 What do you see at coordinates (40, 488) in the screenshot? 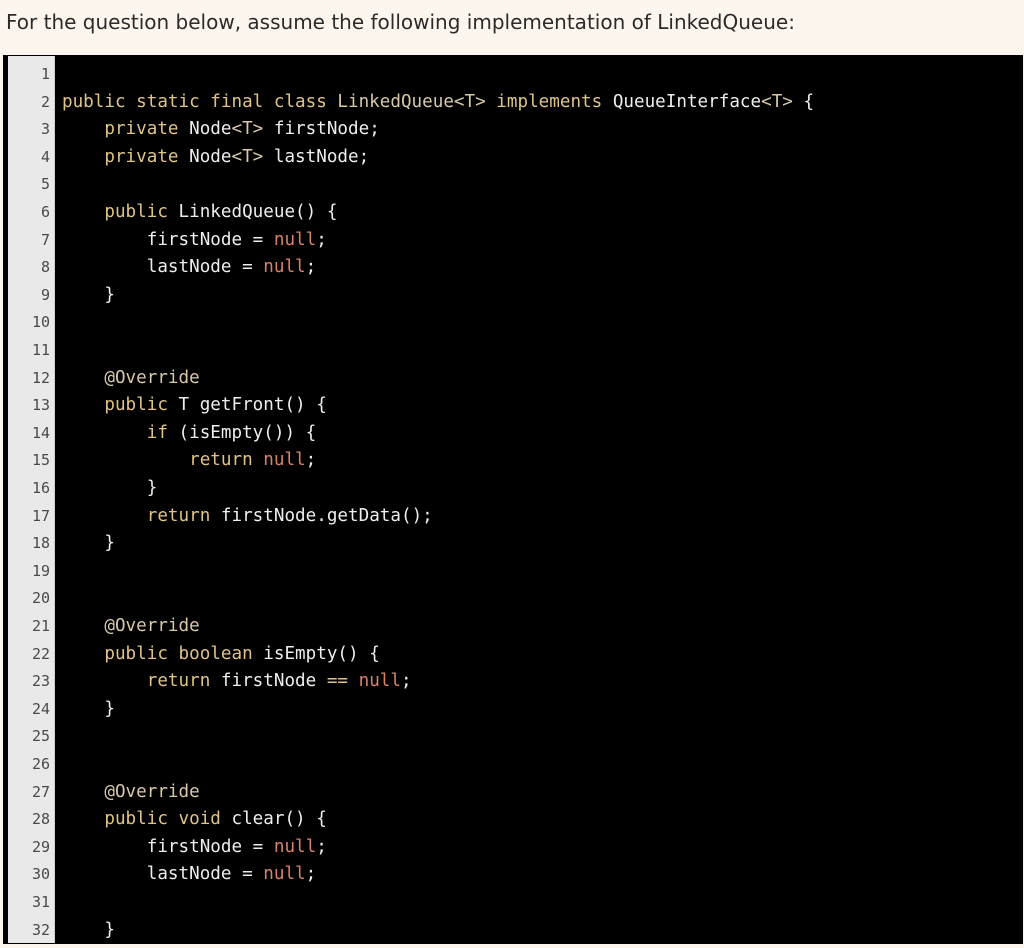
I see `line-number: 16` at bounding box center [40, 488].